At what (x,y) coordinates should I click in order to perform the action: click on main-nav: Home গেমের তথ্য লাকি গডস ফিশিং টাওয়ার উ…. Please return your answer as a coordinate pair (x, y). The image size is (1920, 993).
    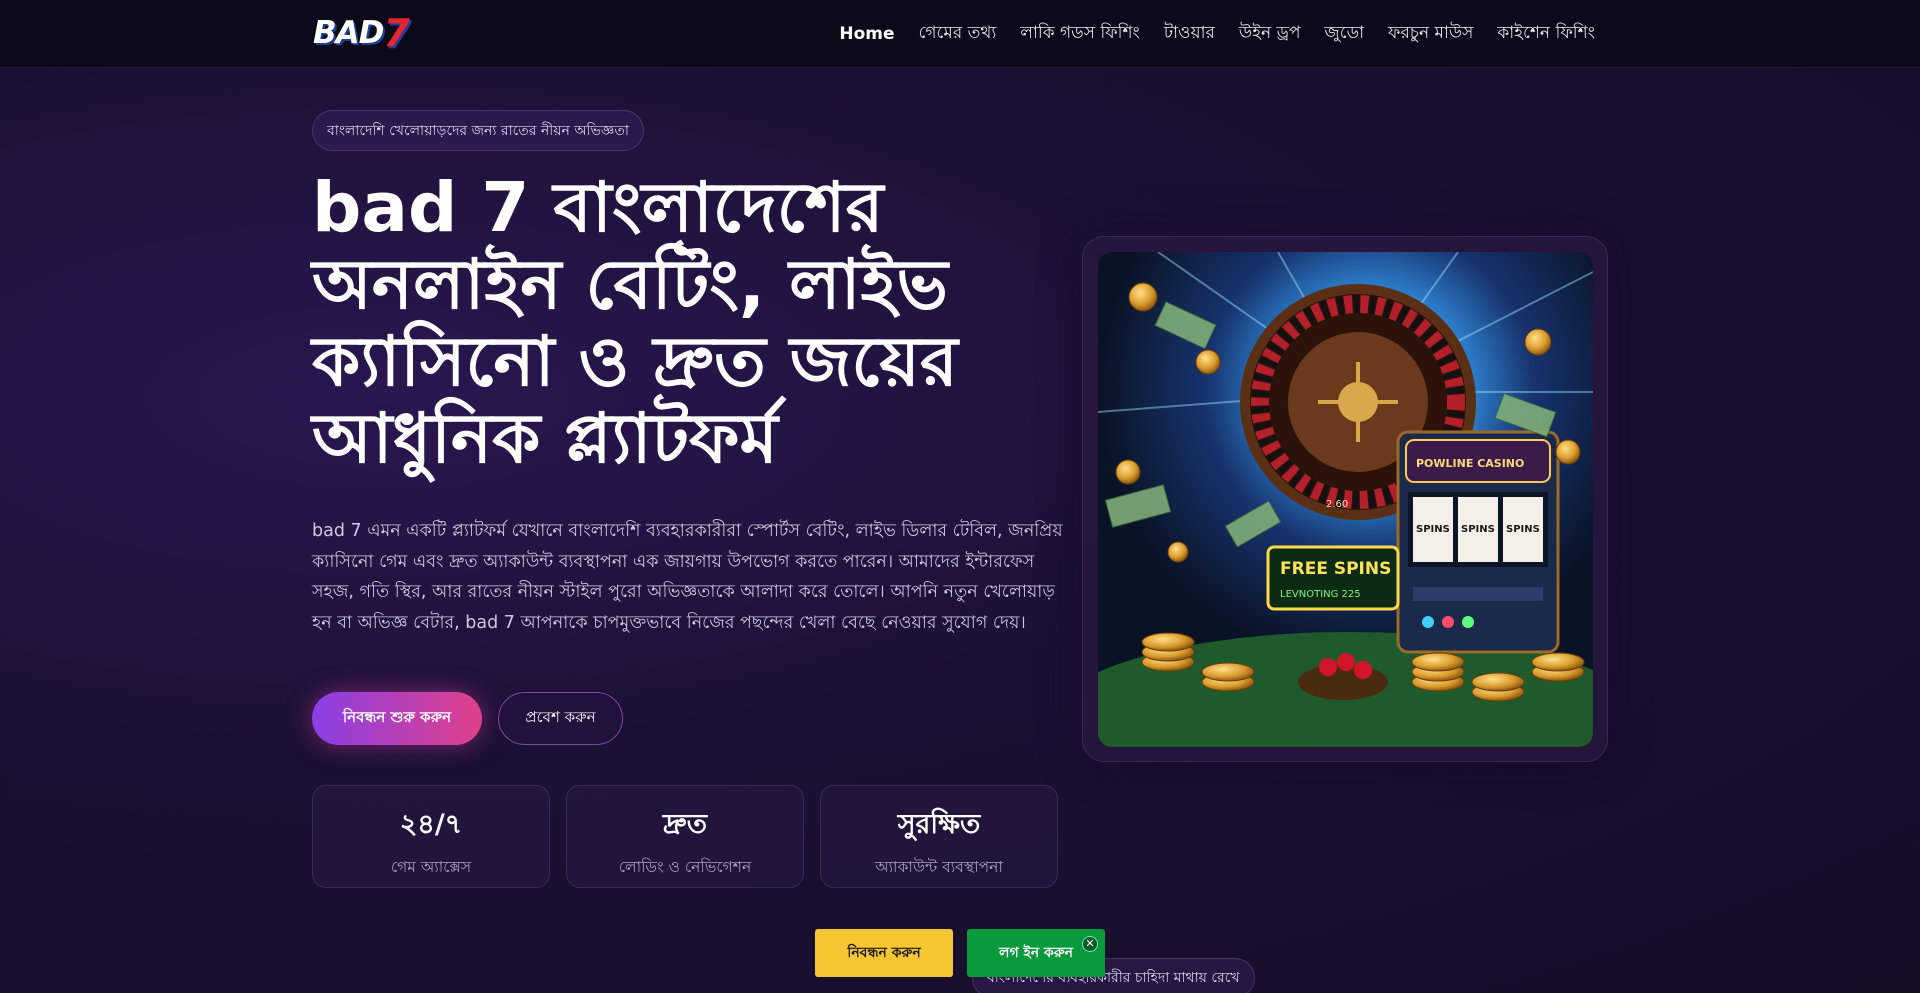
    Looking at the image, I should click on (1205, 34).